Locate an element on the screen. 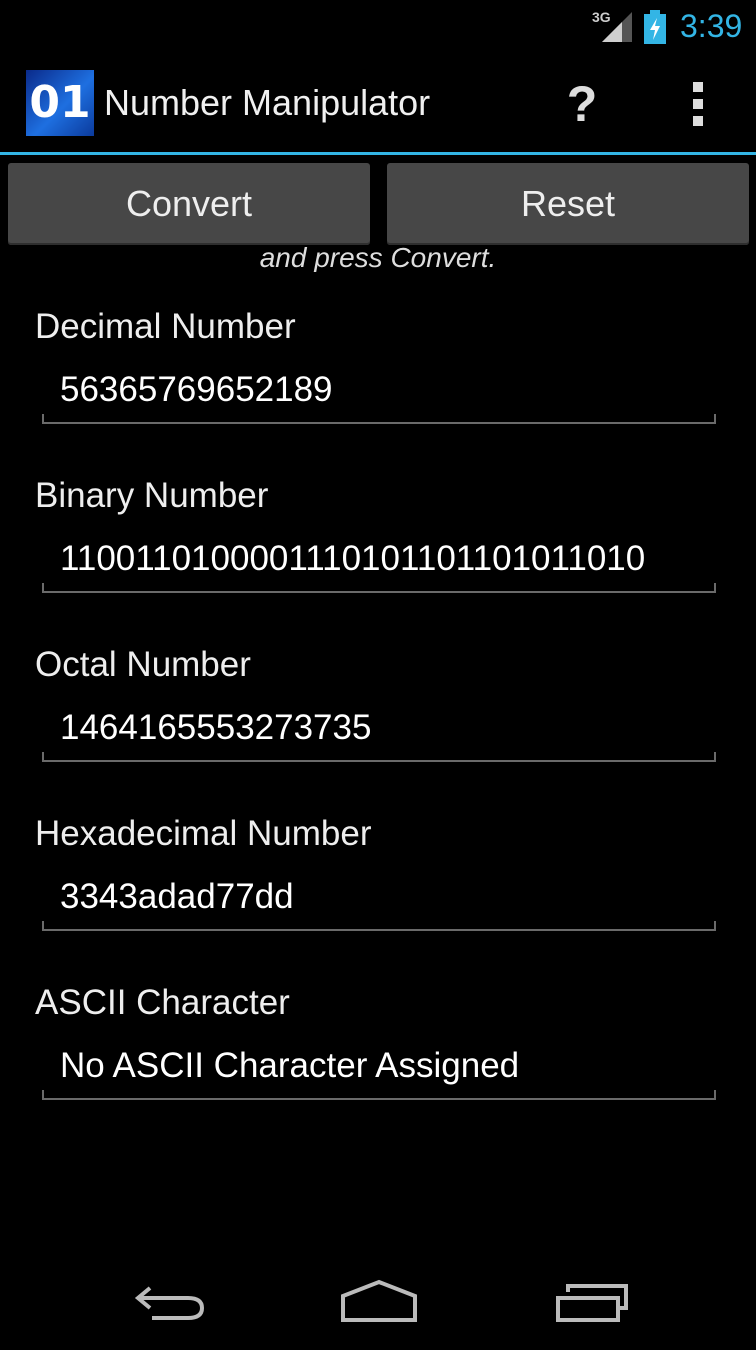 The height and width of the screenshot is (1350, 756). binary-input: 1100110100001110101101101011010 is located at coordinates (379, 564).